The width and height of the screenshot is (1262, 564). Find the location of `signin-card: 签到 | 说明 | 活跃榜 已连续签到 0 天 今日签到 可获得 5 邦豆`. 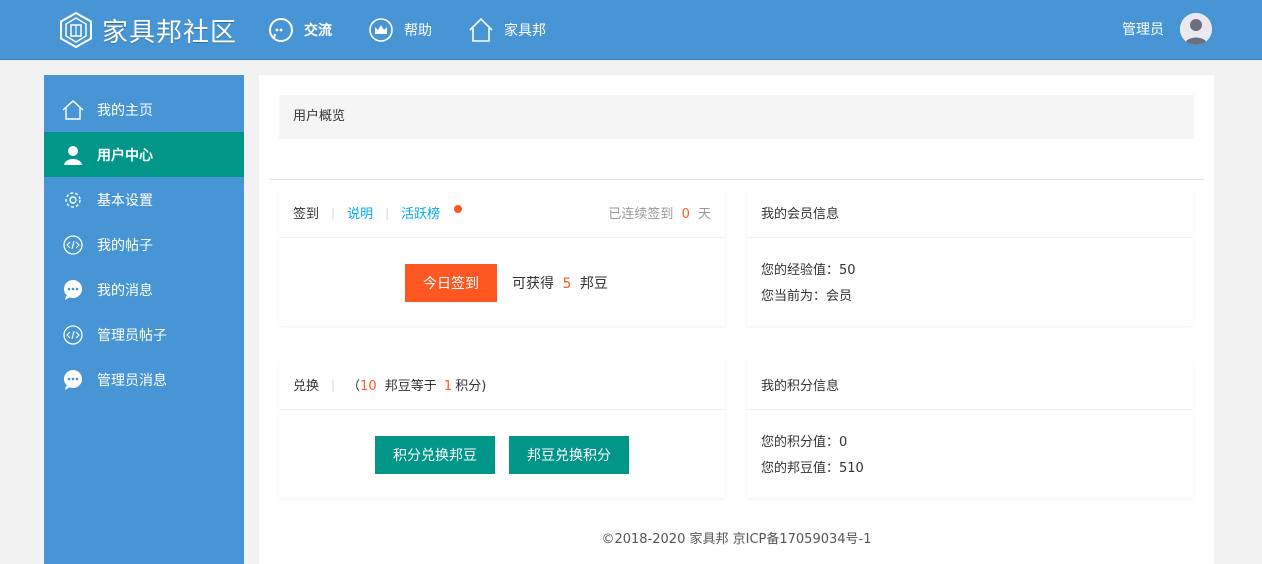

signin-card: 签到 | 说明 | 活跃榜 已连续签到 0 天 今日签到 可获得 5 邦豆 is located at coordinates (502, 257).